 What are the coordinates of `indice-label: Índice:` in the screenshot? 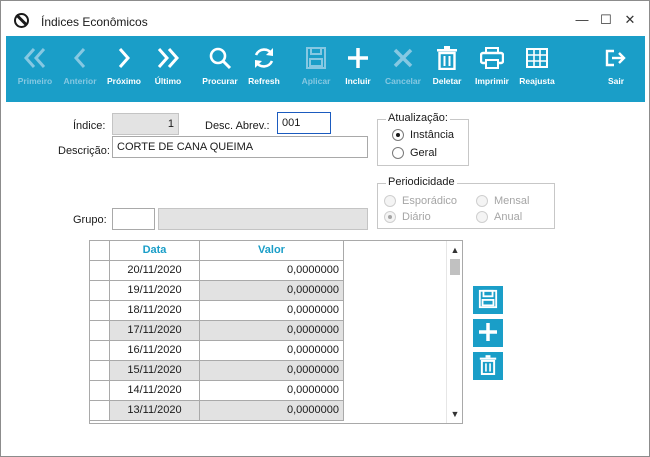 It's located at (89, 126).